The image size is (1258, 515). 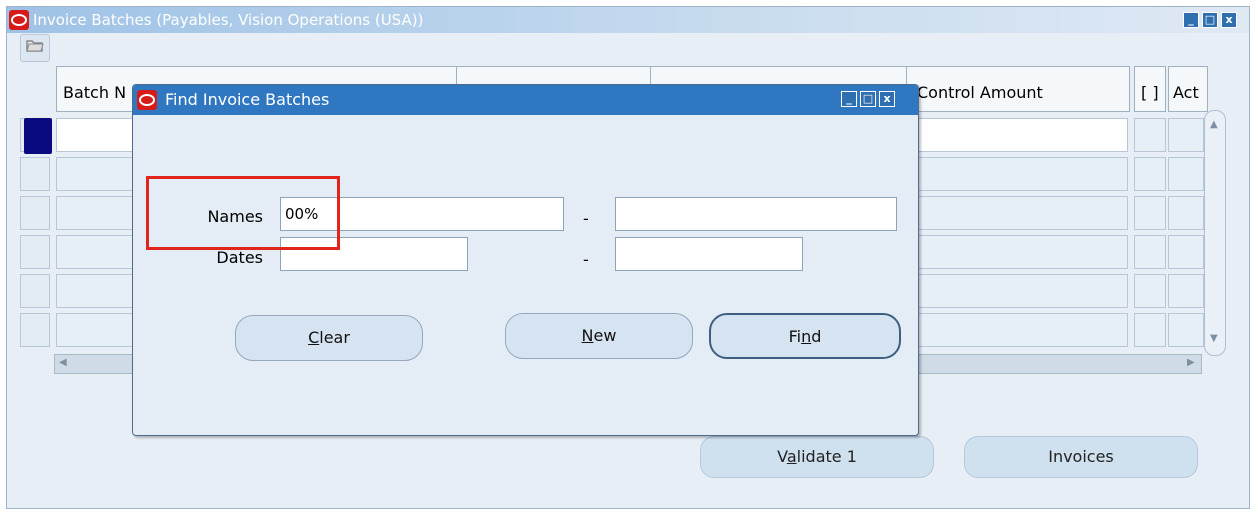 What do you see at coordinates (247, 99) in the screenshot?
I see `dialog-title: Find Invoice Batches` at bounding box center [247, 99].